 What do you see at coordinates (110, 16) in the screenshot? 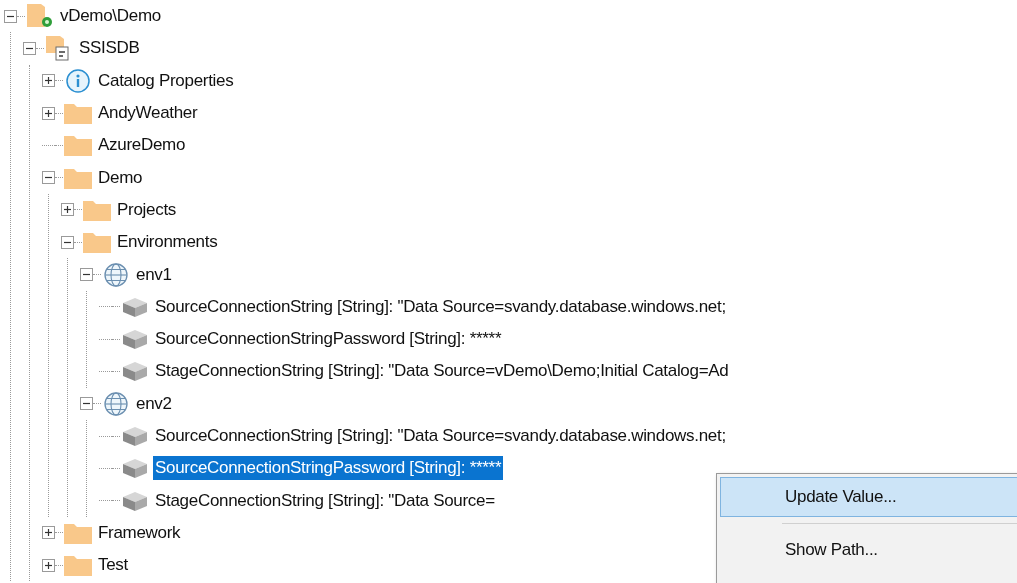
I see `tree-item: vDemo\Demo` at bounding box center [110, 16].